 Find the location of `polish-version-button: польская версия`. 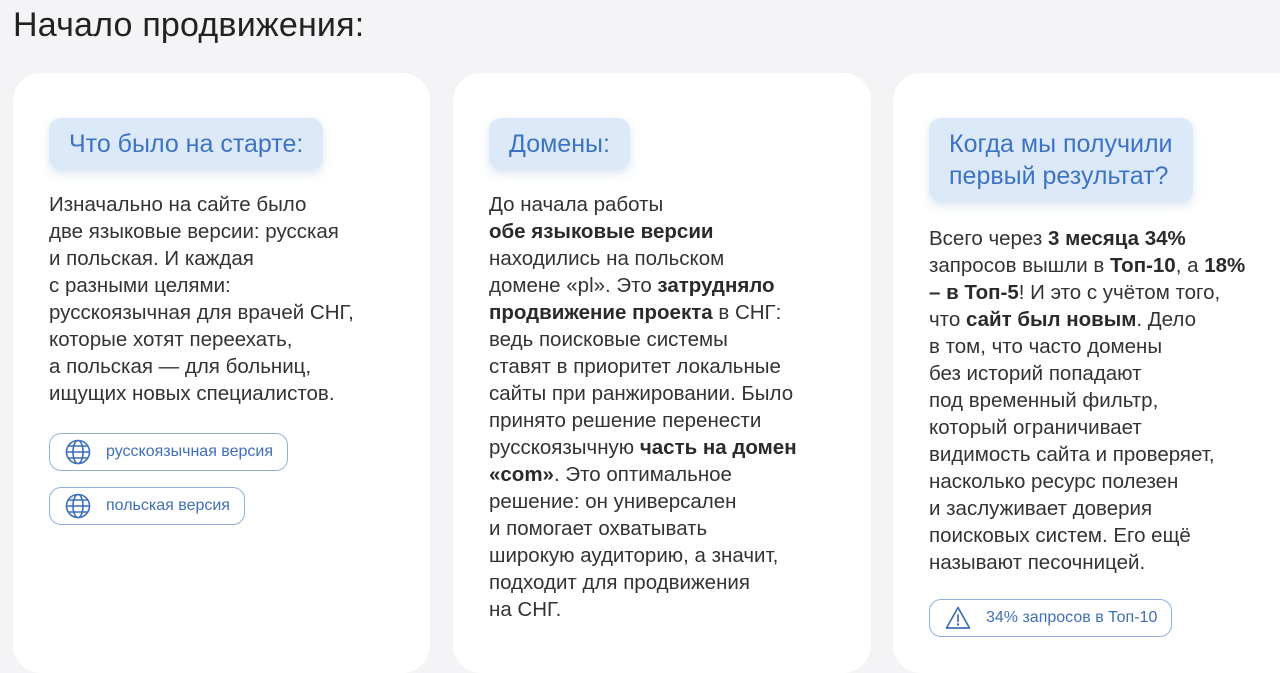

polish-version-button: польская версия is located at coordinates (147, 506).